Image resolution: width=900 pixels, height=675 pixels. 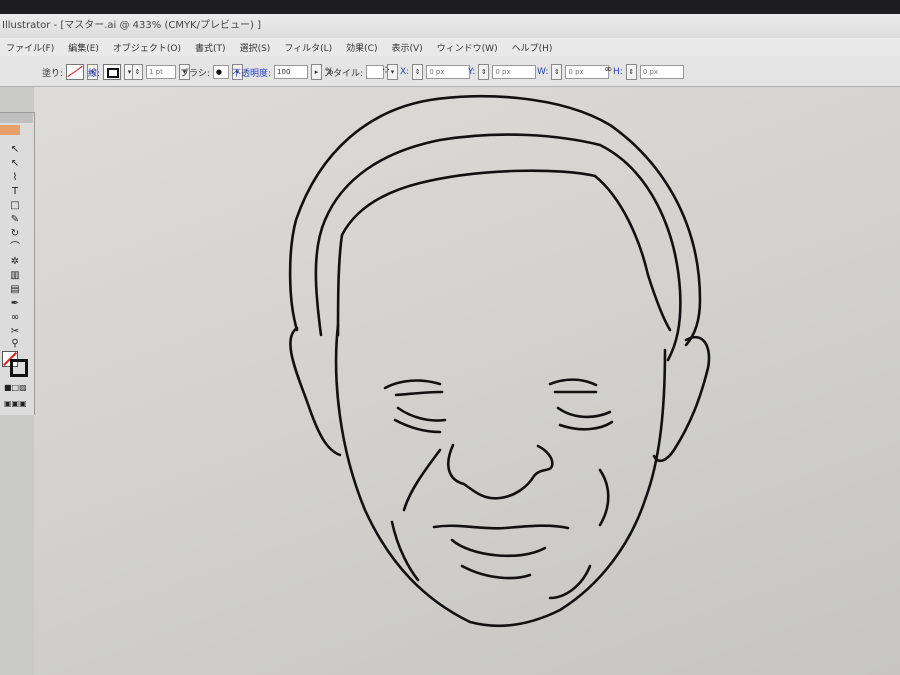 What do you see at coordinates (586, 425) in the screenshot?
I see `right-eye-line` at bounding box center [586, 425].